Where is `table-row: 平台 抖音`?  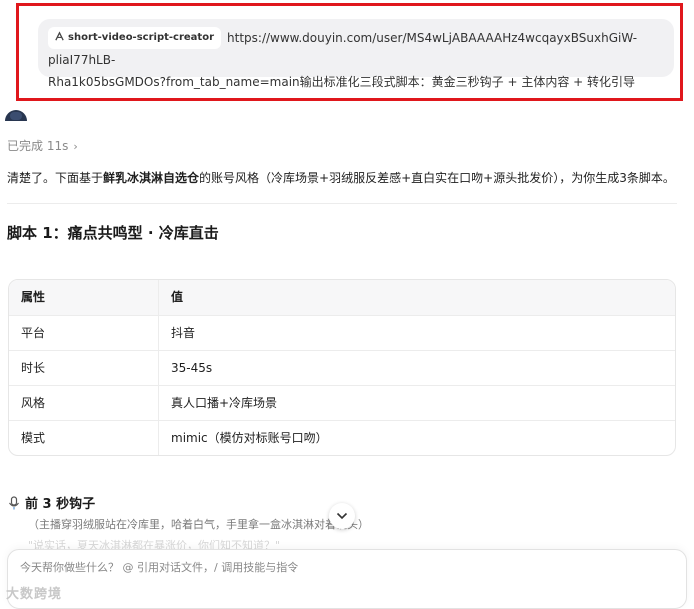 table-row: 平台 抖音 is located at coordinates (342, 332).